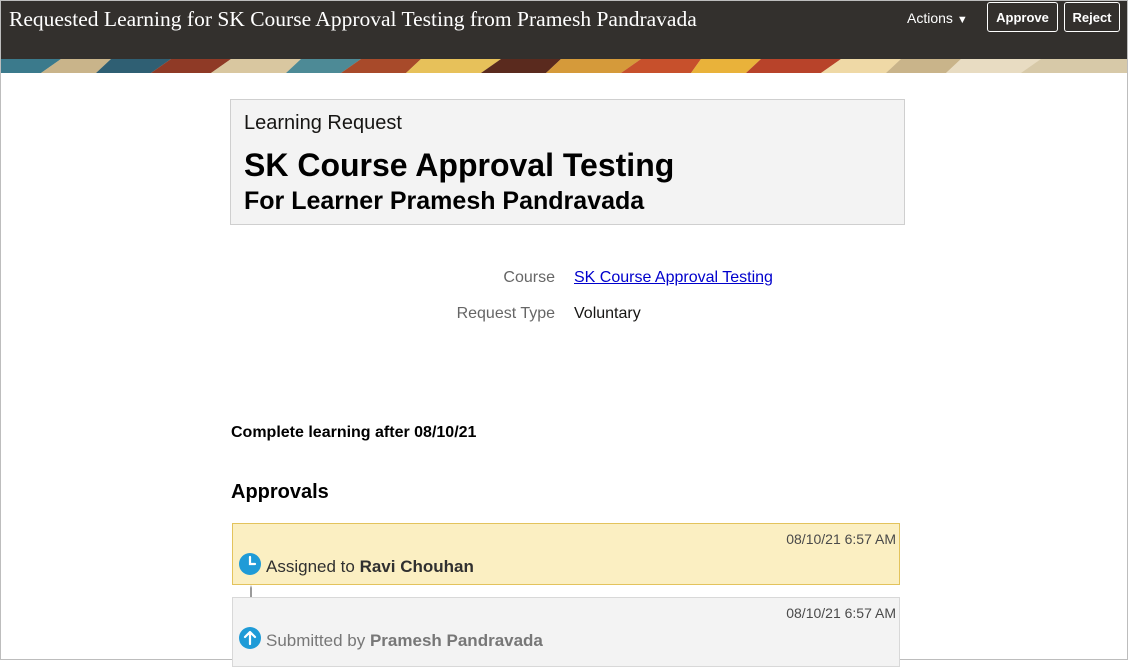 Image resolution: width=1128 pixels, height=667 pixels. I want to click on approve-button: Approve, so click(1022, 17).